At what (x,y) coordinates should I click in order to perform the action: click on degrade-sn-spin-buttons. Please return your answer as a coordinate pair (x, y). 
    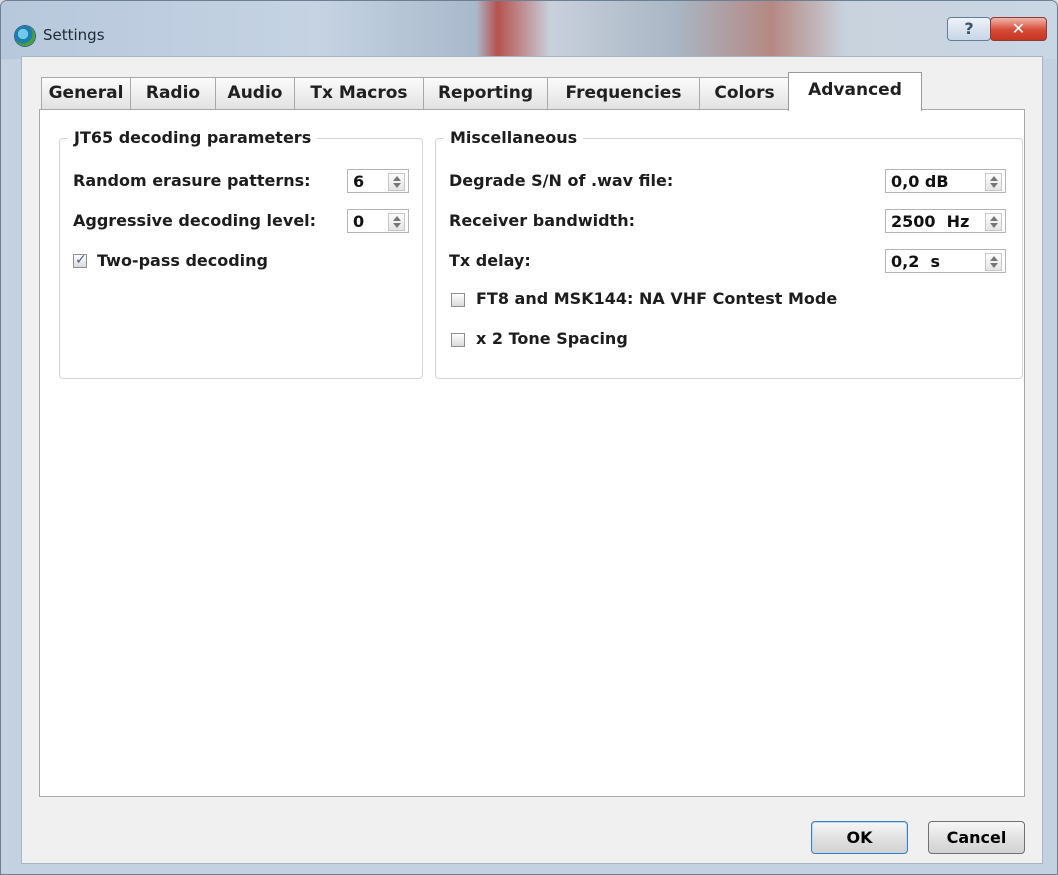
    Looking at the image, I should click on (993, 182).